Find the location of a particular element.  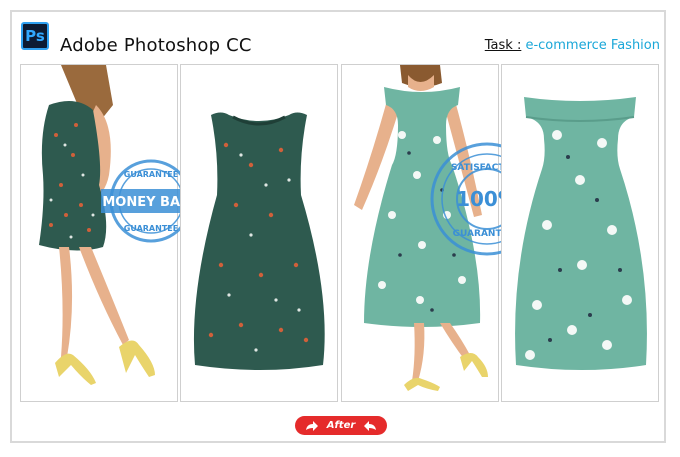

task-label: Task : is located at coordinates (503, 45).